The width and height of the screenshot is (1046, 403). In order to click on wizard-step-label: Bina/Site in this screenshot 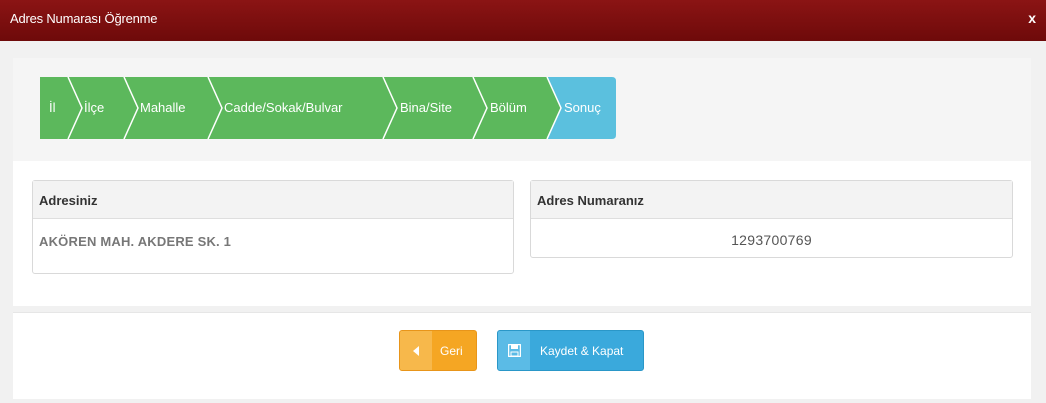, I will do `click(426, 107)`.